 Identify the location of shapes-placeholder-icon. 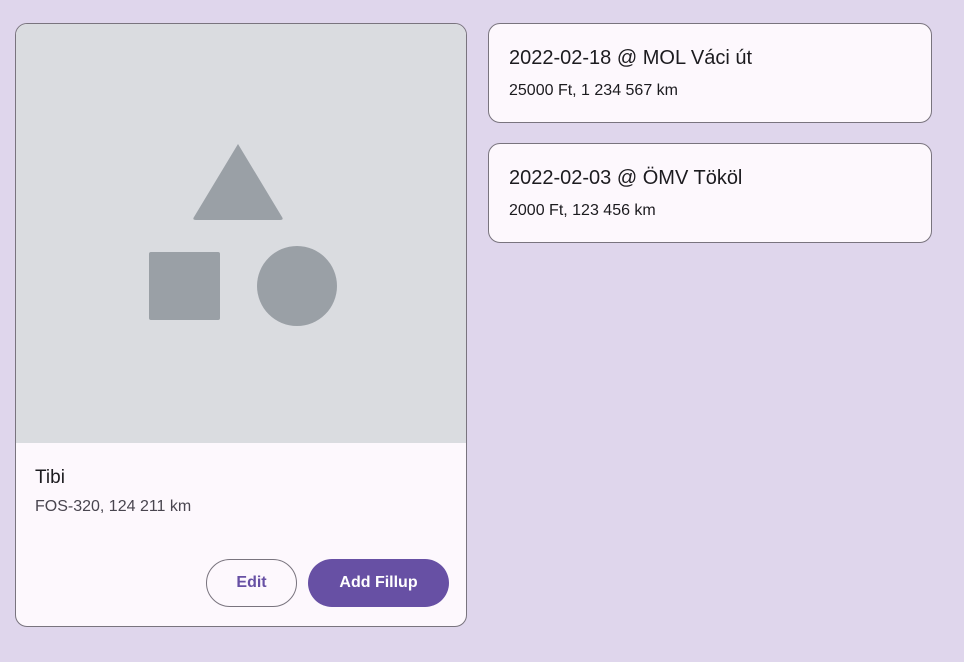
(243, 235).